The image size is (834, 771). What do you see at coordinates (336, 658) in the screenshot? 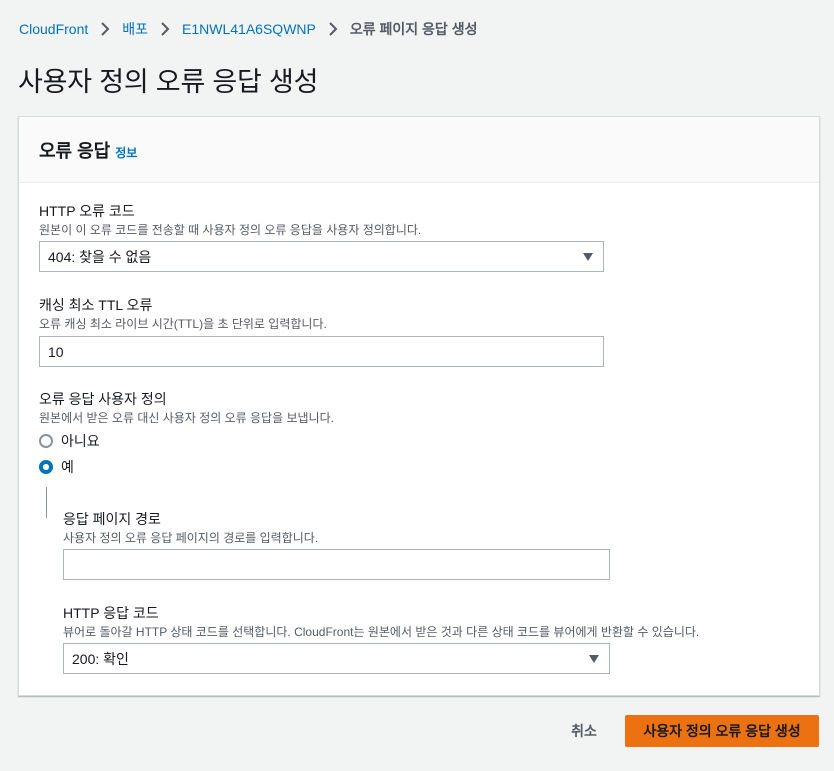
I see `http-response-code-select: 200: 확인` at bounding box center [336, 658].